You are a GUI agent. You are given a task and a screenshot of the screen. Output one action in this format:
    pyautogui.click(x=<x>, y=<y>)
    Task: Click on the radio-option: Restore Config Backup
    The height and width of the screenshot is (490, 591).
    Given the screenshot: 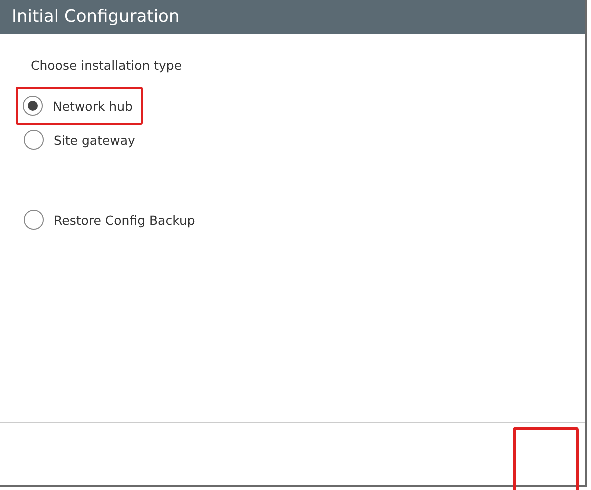 What is the action you would take?
    pyautogui.click(x=114, y=220)
    